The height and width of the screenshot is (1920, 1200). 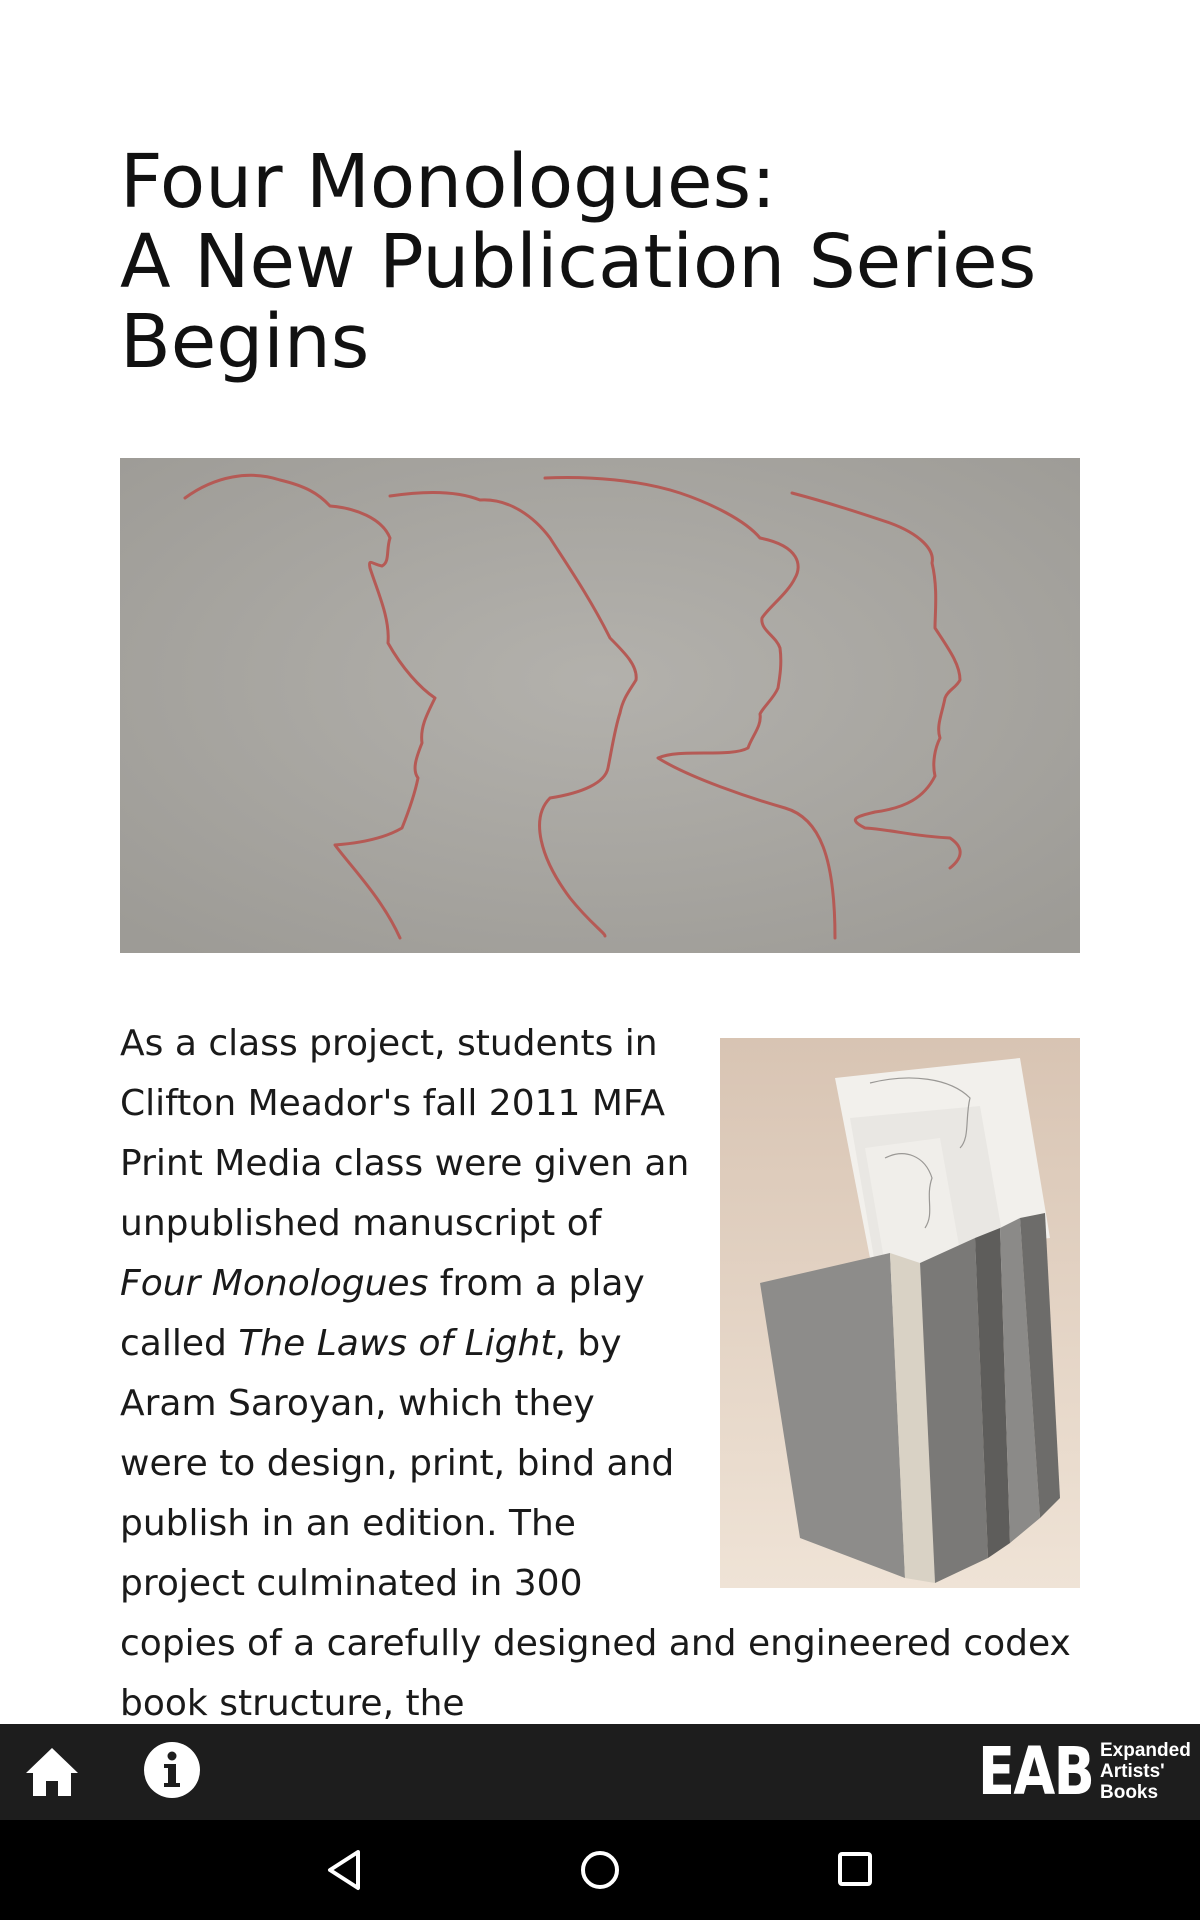 I want to click on book-structure-photo, so click(x=900, y=1313).